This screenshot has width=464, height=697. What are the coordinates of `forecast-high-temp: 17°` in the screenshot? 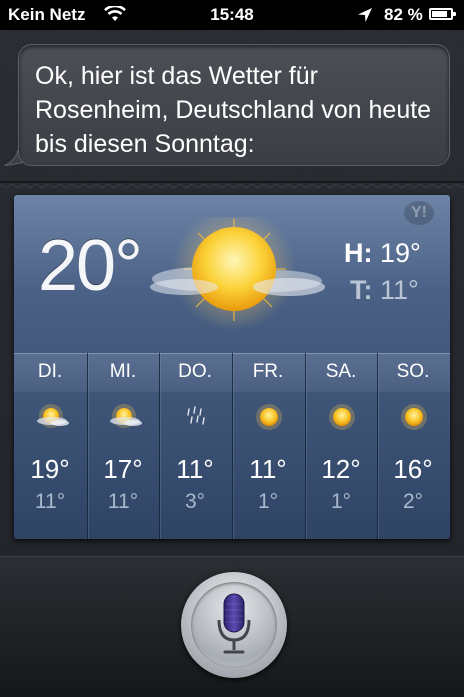 It's located at (123, 469).